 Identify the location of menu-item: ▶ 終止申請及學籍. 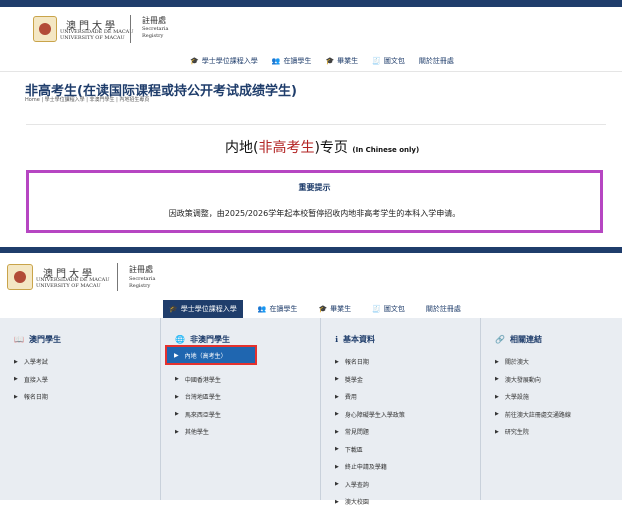
(370, 467).